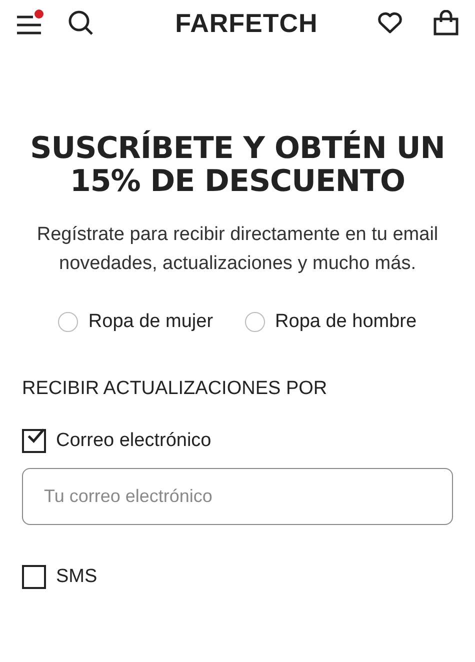 This screenshot has width=475, height=662. What do you see at coordinates (238, 249) in the screenshot?
I see `promo-description: Regístrate para recibir directamente en tu email novedades, actualizaciones y mucho más.` at bounding box center [238, 249].